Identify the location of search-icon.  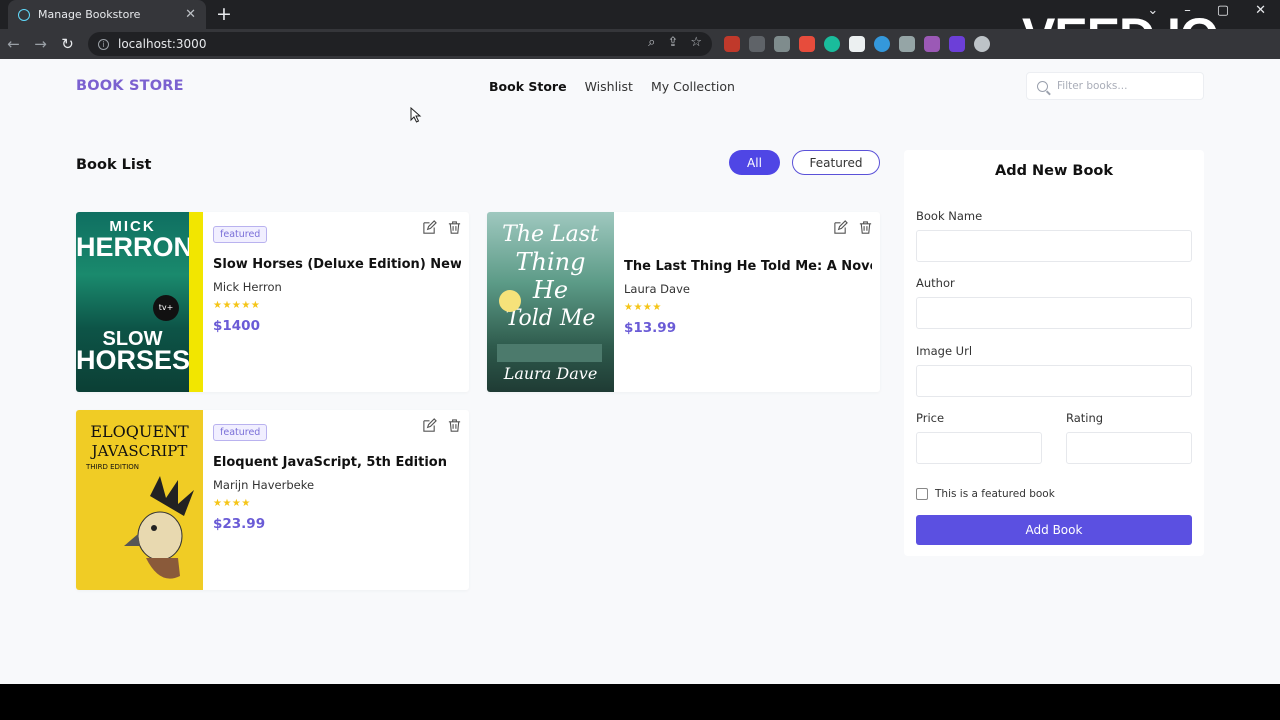
(1042, 86).